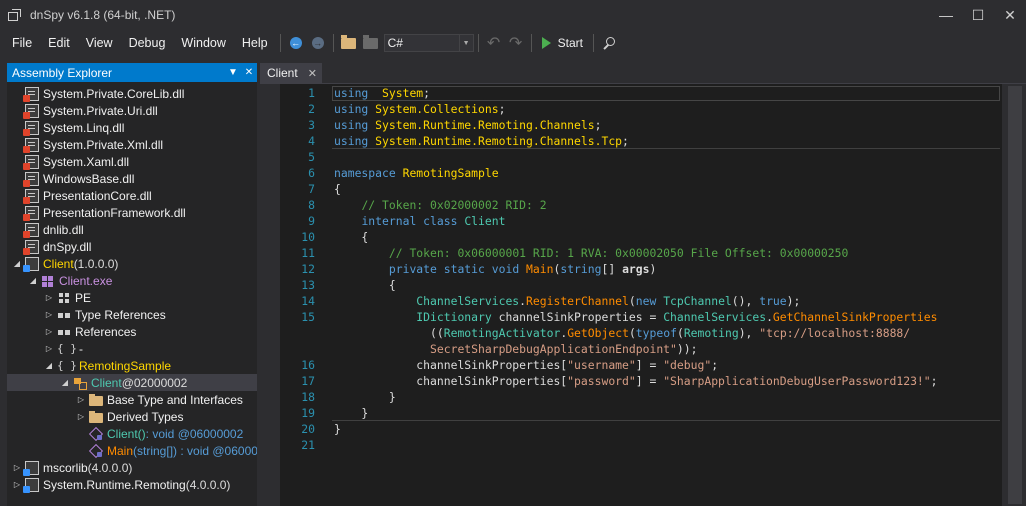 Image resolution: width=1026 pixels, height=506 pixels. I want to click on tree-node: ▷ System.Runtime.Remoting (4.0.0.0), so click(121, 484).